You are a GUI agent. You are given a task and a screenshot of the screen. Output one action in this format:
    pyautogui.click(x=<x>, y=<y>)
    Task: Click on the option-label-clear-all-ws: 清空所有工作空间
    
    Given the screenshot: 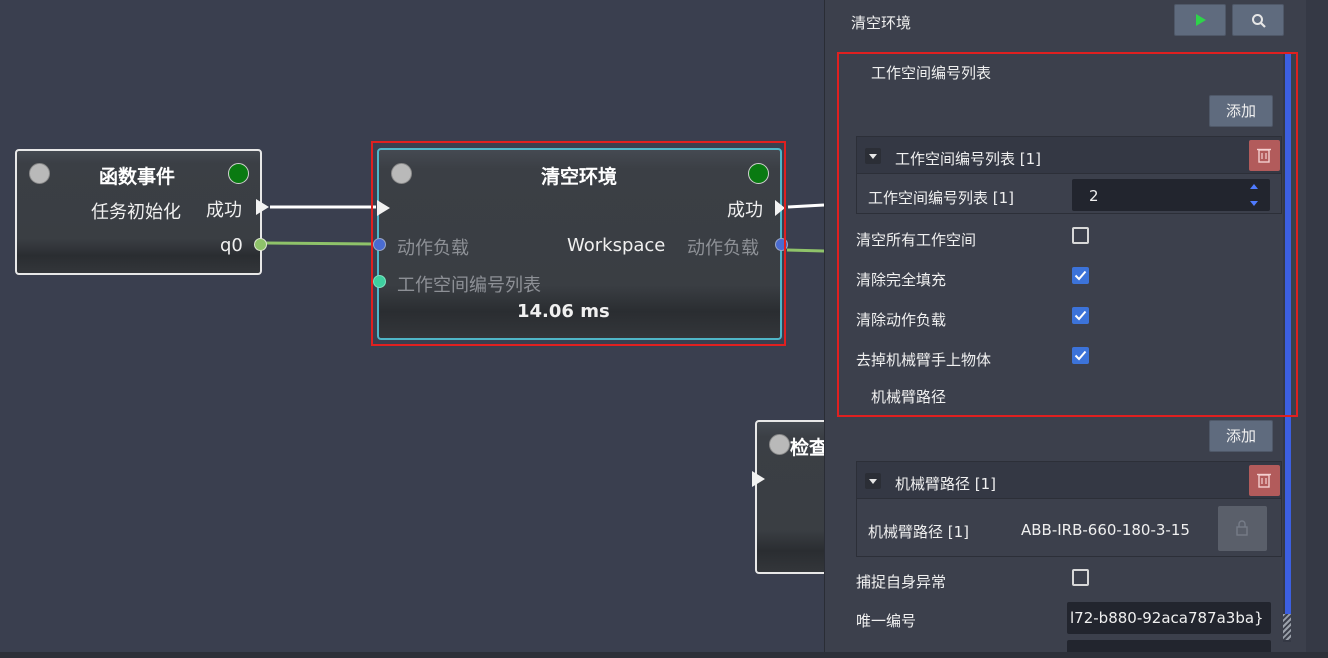 What is the action you would take?
    pyautogui.click(x=916, y=240)
    